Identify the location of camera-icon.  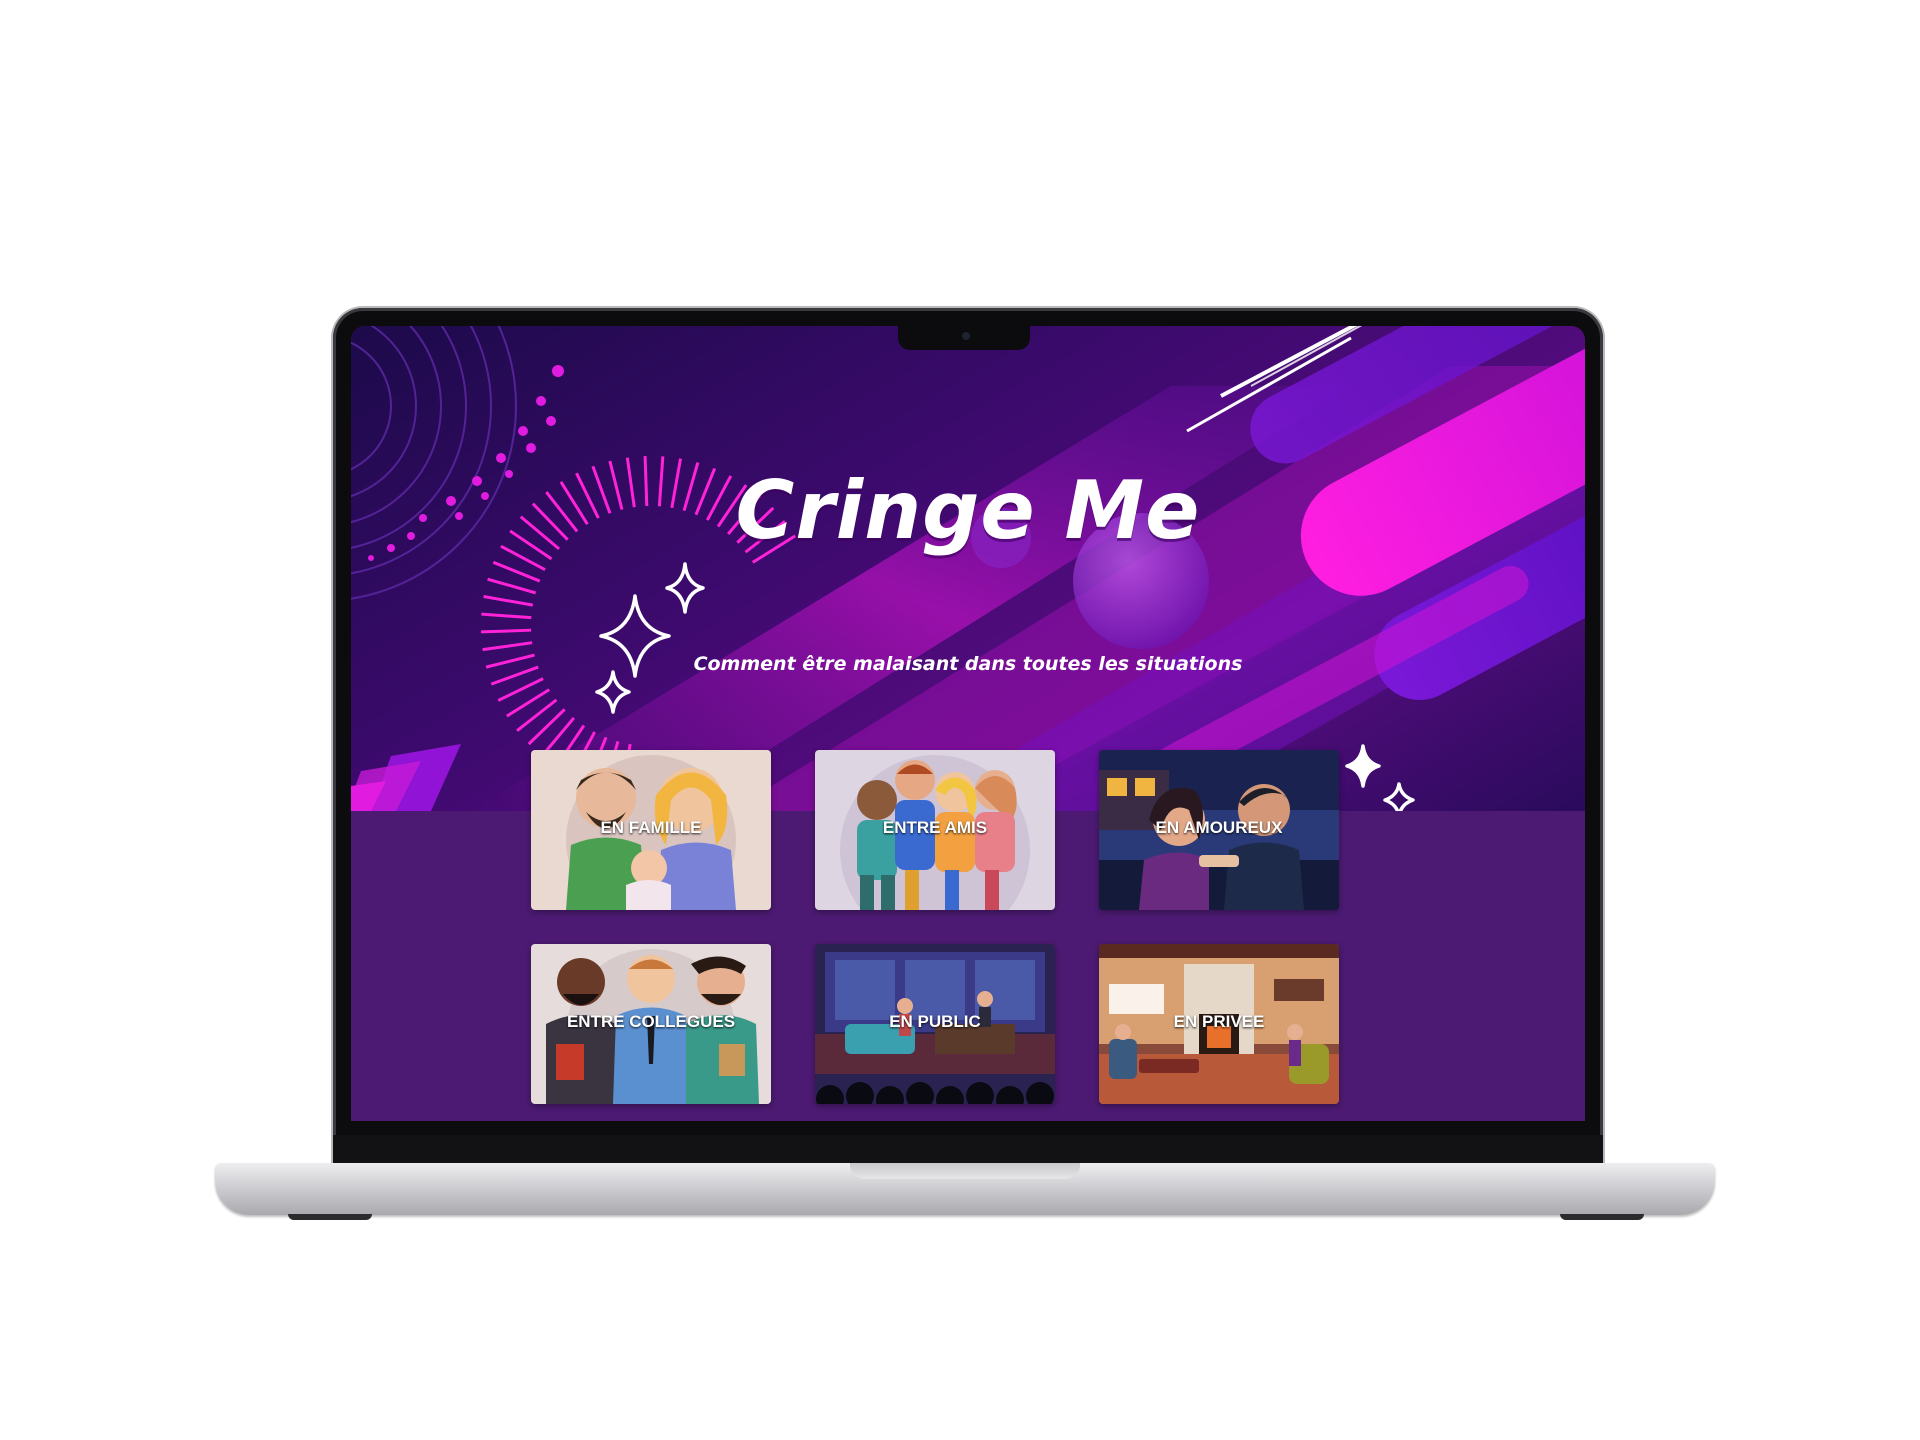
(966, 336).